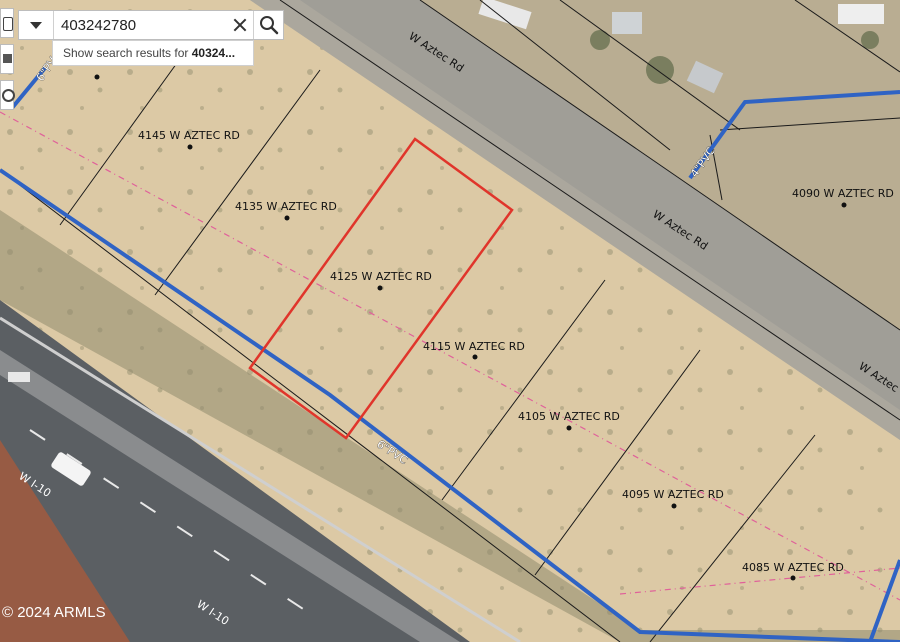 The height and width of the screenshot is (642, 900). What do you see at coordinates (381, 276) in the screenshot?
I see `parcel-address: 4125 W AZTEC RD` at bounding box center [381, 276].